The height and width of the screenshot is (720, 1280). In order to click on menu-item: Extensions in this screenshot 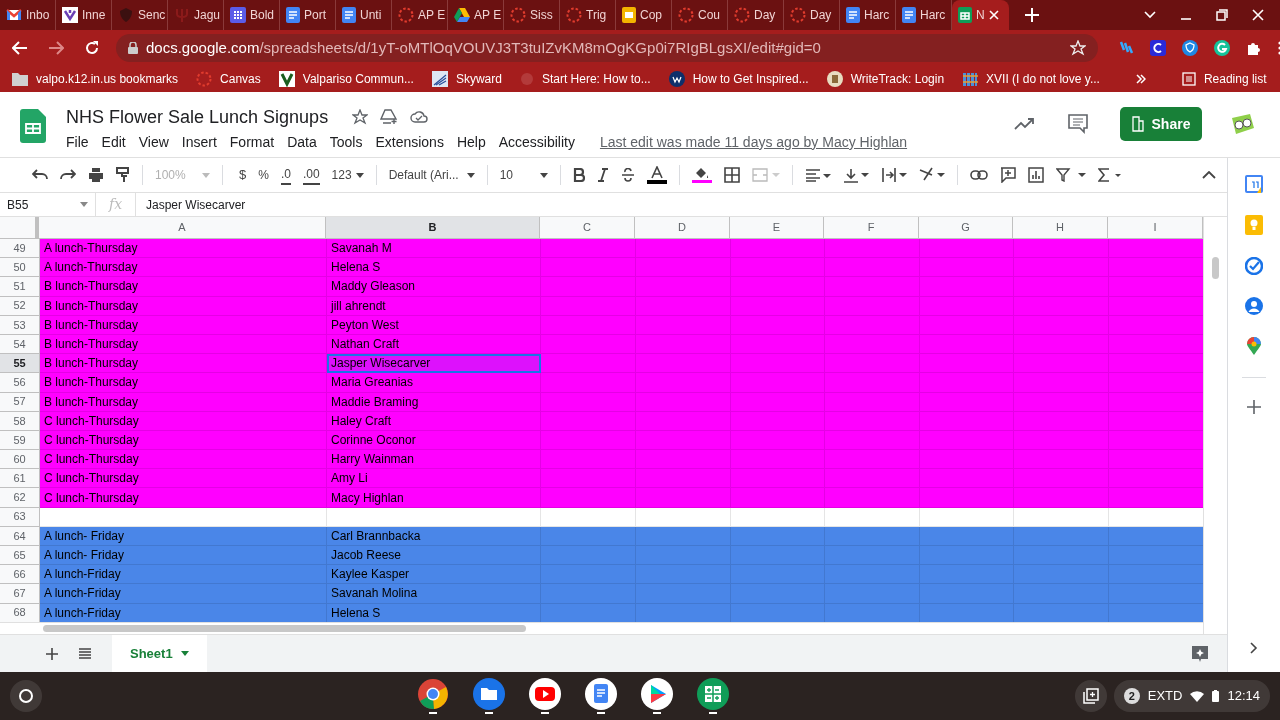, I will do `click(409, 142)`.